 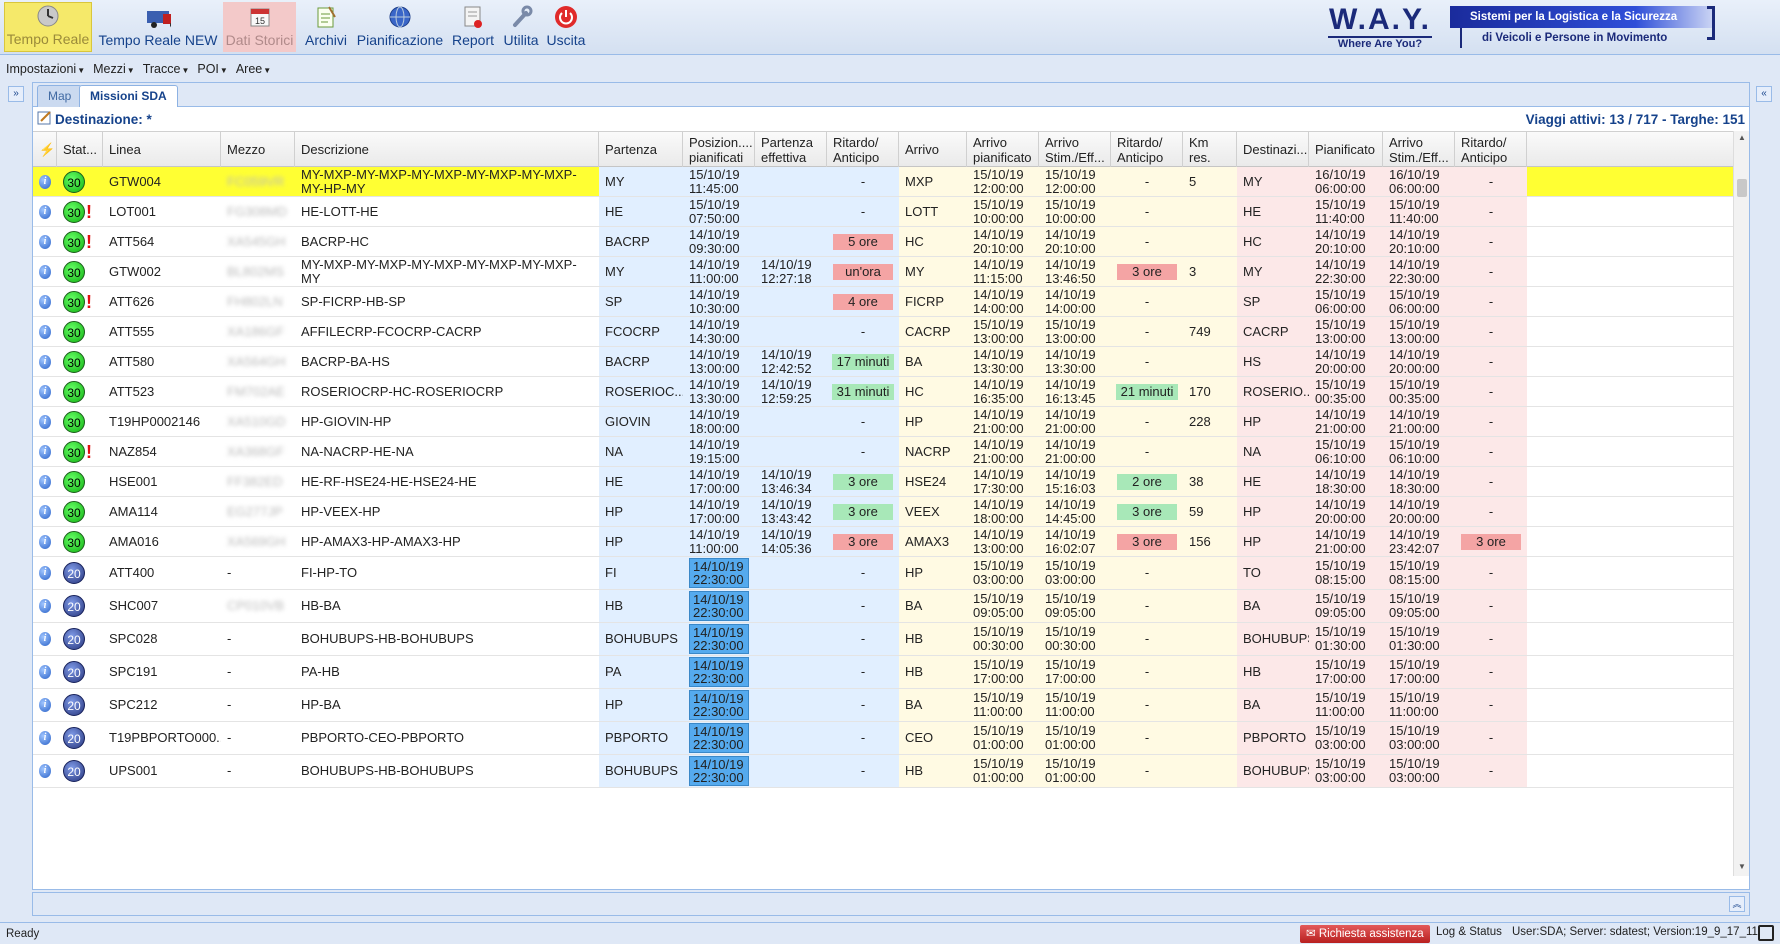 I want to click on expand-right-panel-icon: «, so click(x=1764, y=94).